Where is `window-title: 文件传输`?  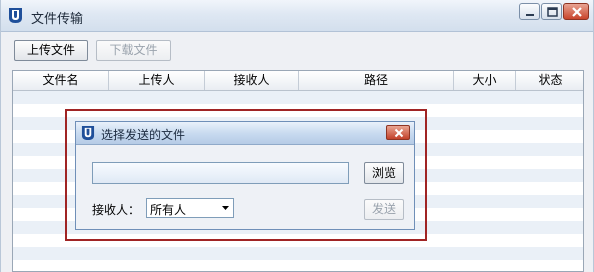 window-title: 文件传输 is located at coordinates (57, 19).